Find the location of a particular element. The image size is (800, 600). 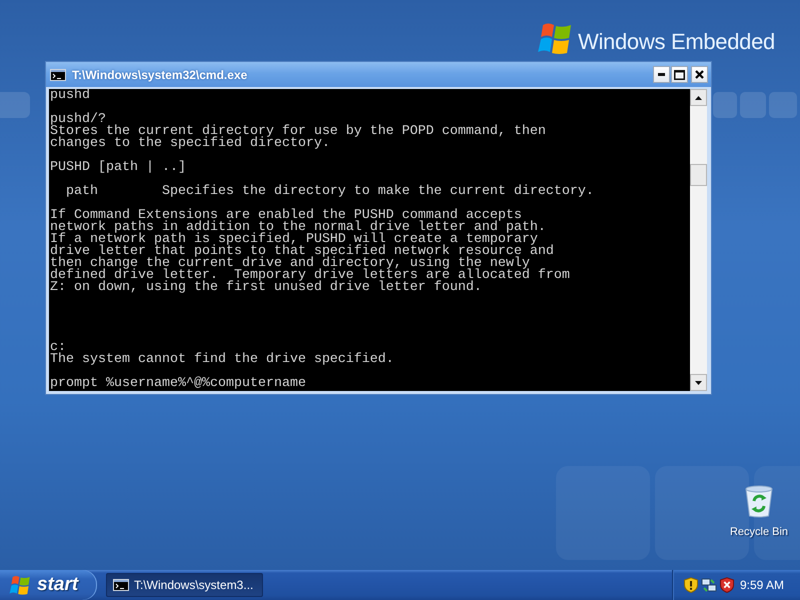

recycle-bin-icon is located at coordinates (759, 501).